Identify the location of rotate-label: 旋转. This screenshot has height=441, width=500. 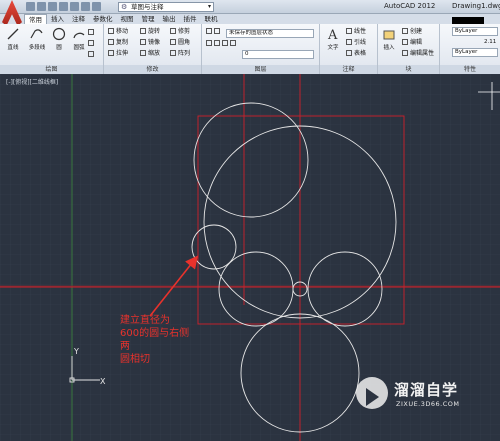
(154, 31).